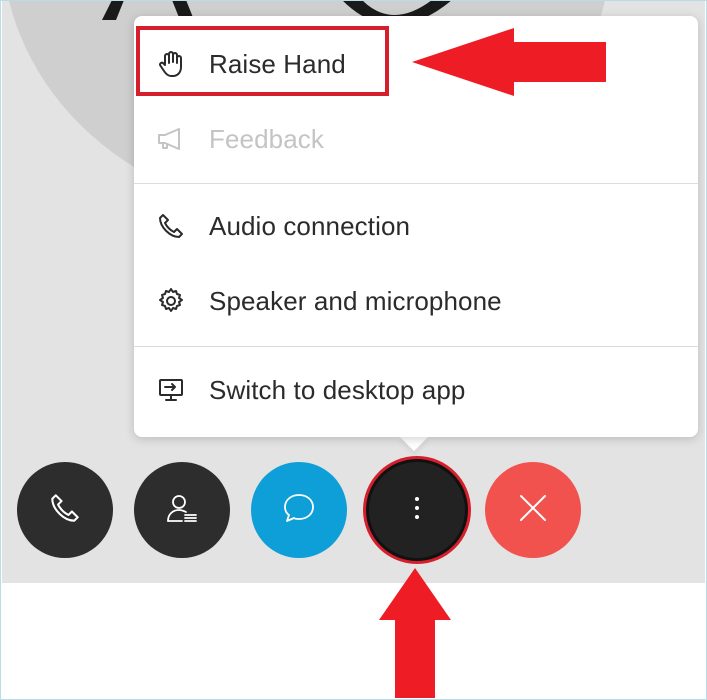 The height and width of the screenshot is (700, 707). I want to click on menu-item-feedback: Feedback, so click(416, 139).